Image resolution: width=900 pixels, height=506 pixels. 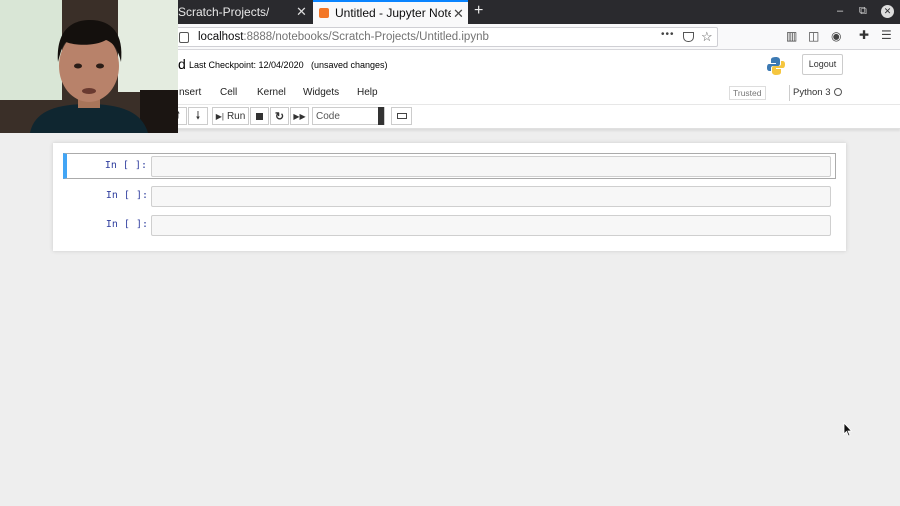 What do you see at coordinates (190, 92) in the screenshot?
I see `menu-insert: nsert` at bounding box center [190, 92].